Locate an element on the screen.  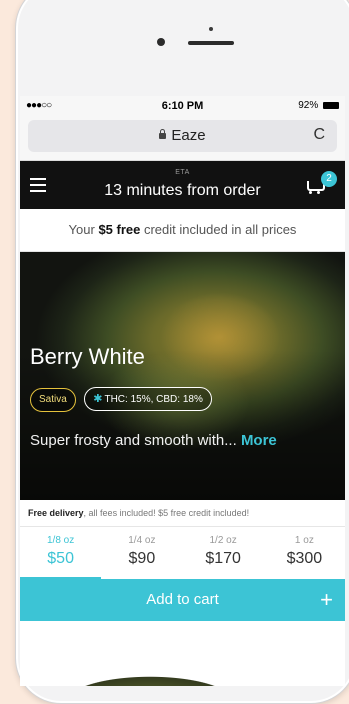
status-time: 6:10 PM is located at coordinates (182, 106).